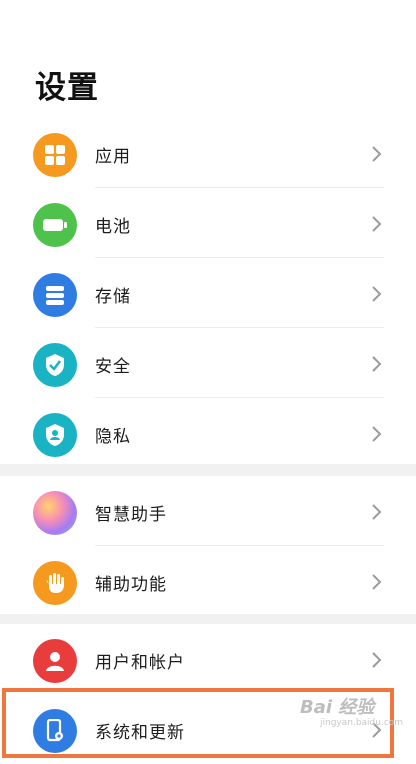 The width and height of the screenshot is (416, 764). What do you see at coordinates (208, 433) in the screenshot?
I see `settings-item-privacy: 隐私` at bounding box center [208, 433].